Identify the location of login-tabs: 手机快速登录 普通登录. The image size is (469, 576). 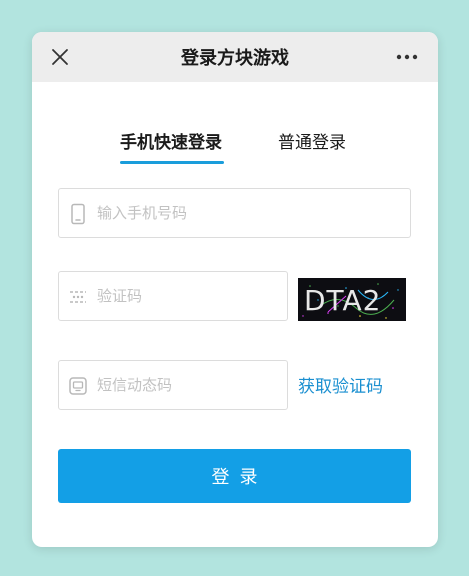
(235, 148).